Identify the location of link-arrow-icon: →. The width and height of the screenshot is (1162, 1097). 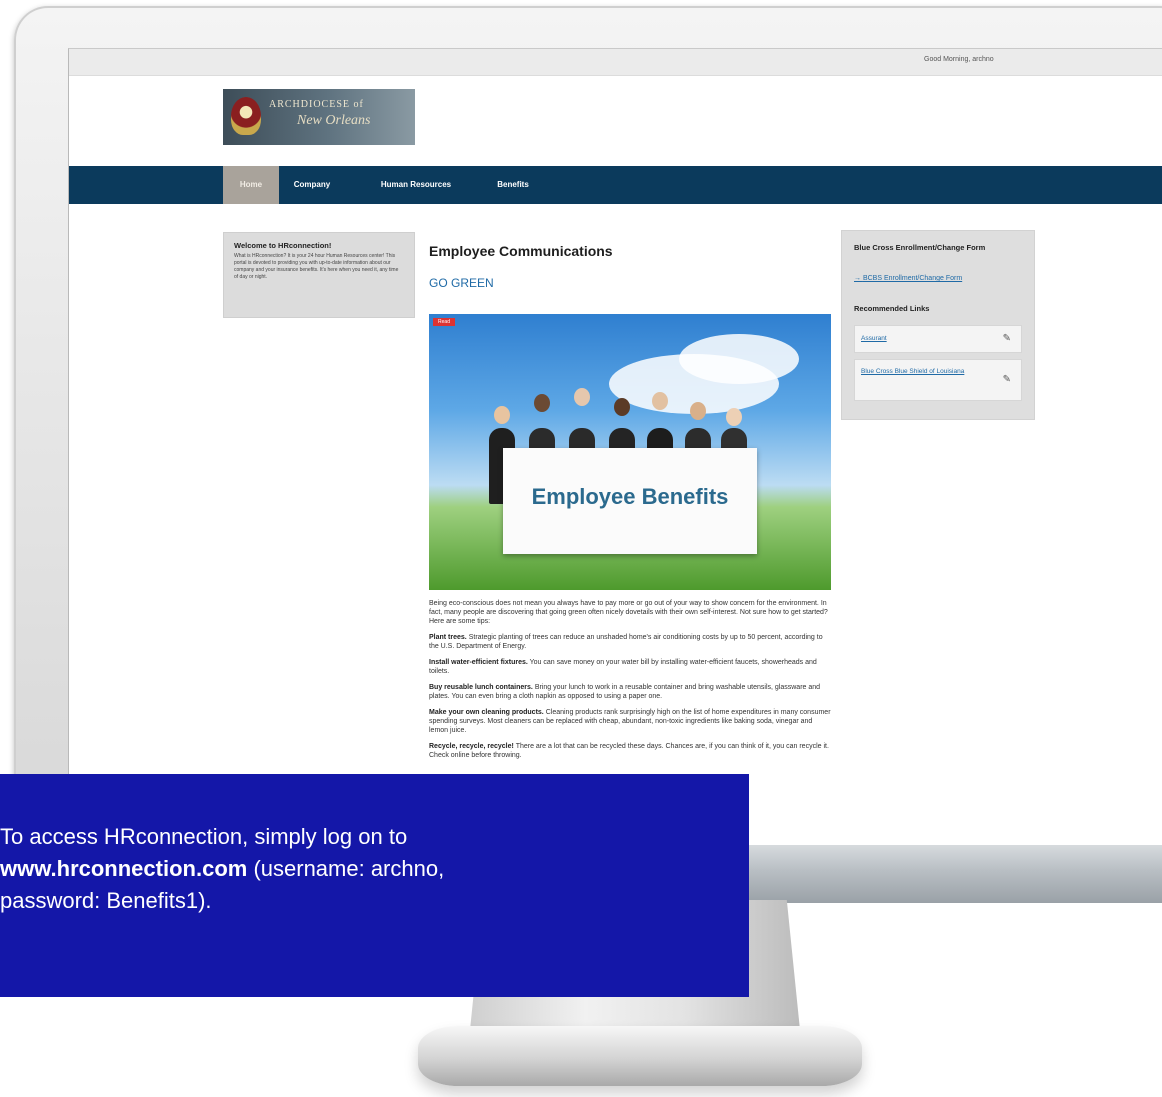
(858, 278).